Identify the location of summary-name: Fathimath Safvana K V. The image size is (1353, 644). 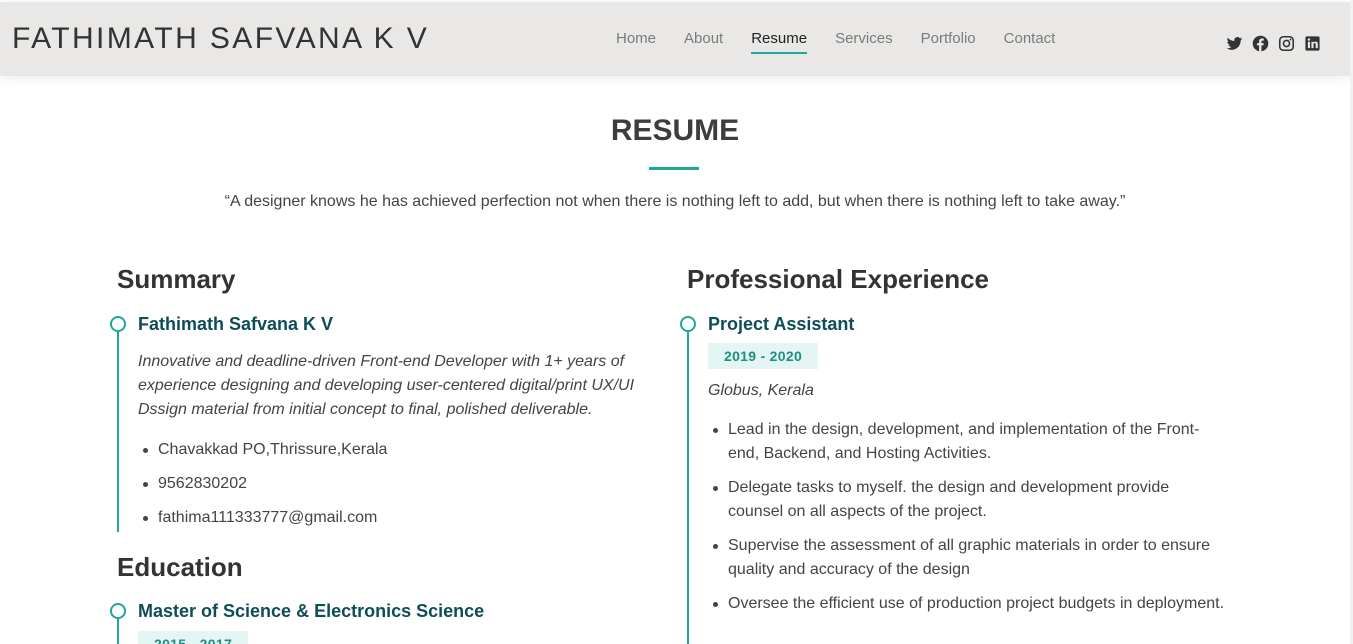
(236, 324).